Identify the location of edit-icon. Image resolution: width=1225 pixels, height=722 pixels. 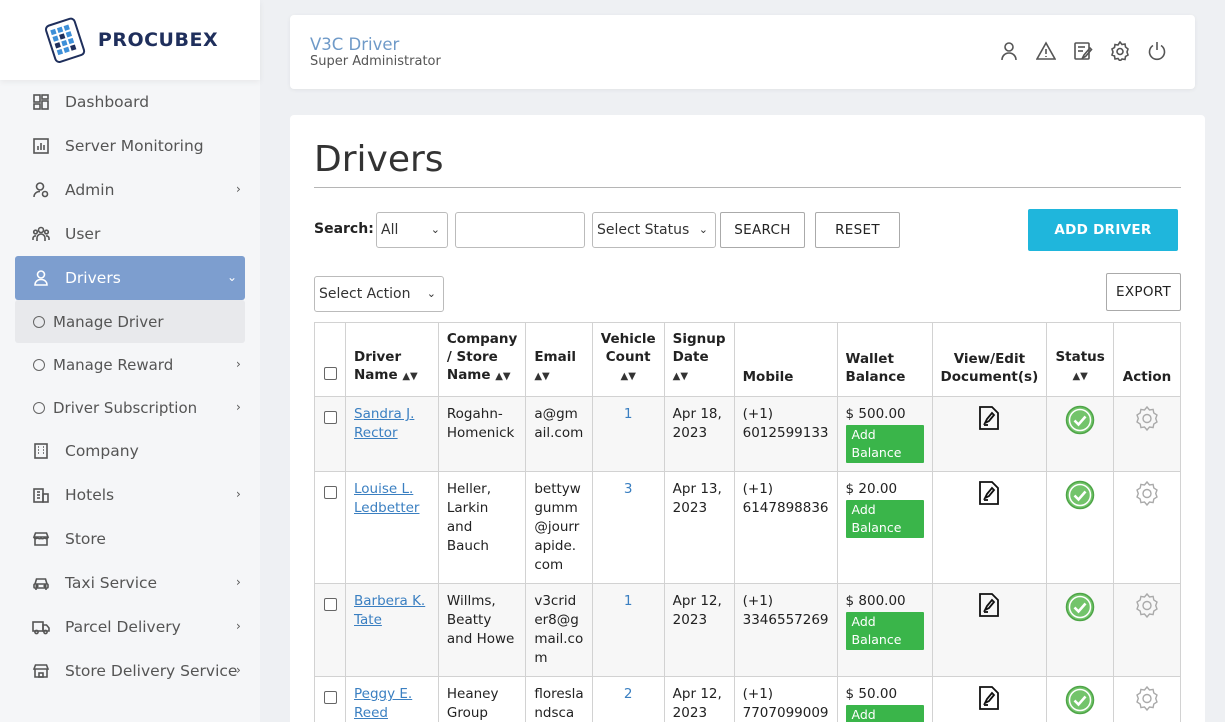
(1083, 53).